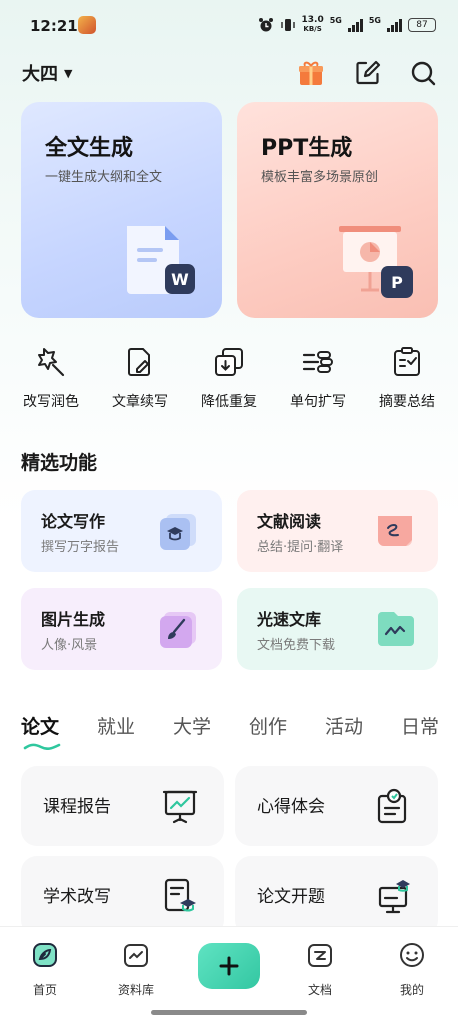 This screenshot has width=458, height=1024. What do you see at coordinates (394, 897) in the screenshot?
I see `thesis-proposal-icon` at bounding box center [394, 897].